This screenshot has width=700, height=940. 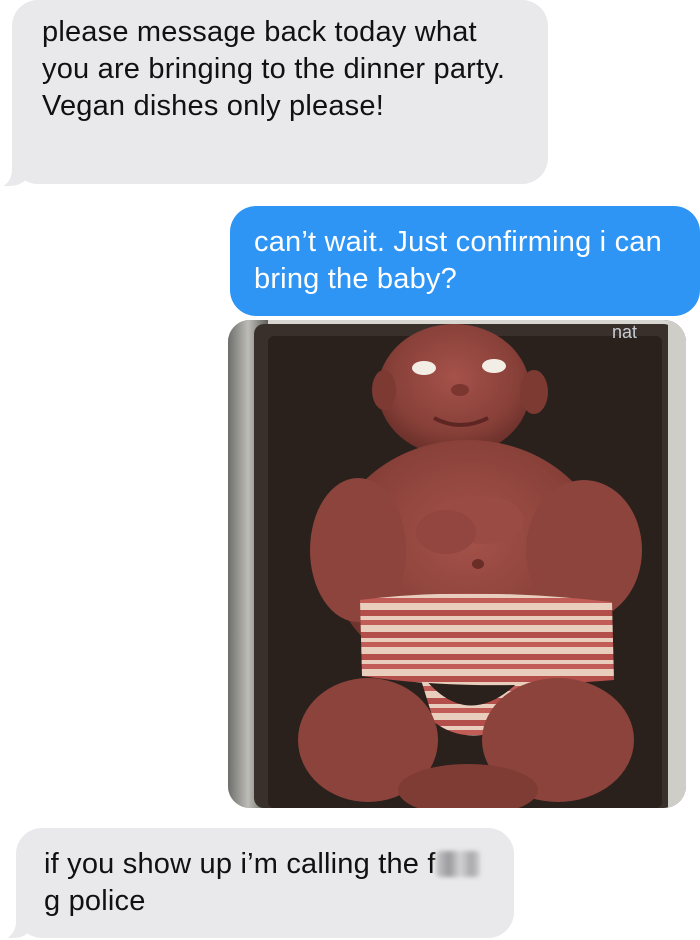 What do you see at coordinates (95, 901) in the screenshot?
I see `message-text-end: g police` at bounding box center [95, 901].